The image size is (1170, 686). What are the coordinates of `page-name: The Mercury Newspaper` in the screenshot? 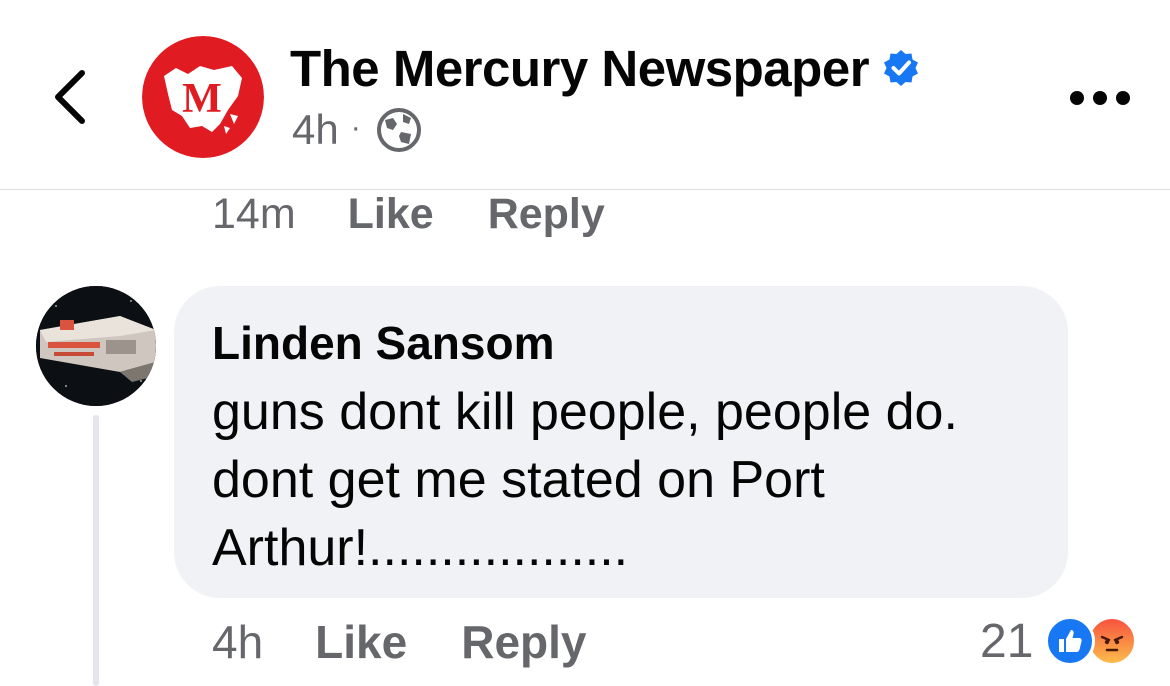 It's located at (580, 68).